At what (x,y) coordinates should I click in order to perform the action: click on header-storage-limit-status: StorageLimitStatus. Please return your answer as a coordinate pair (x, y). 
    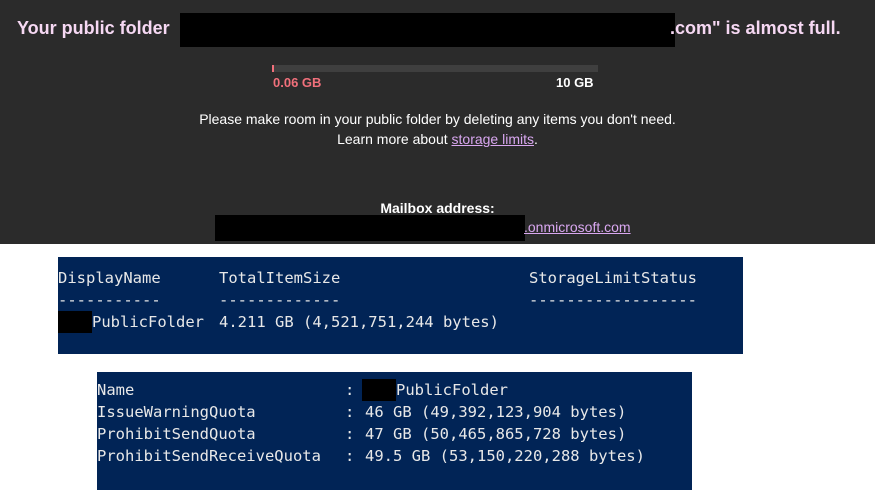
    Looking at the image, I should click on (613, 278).